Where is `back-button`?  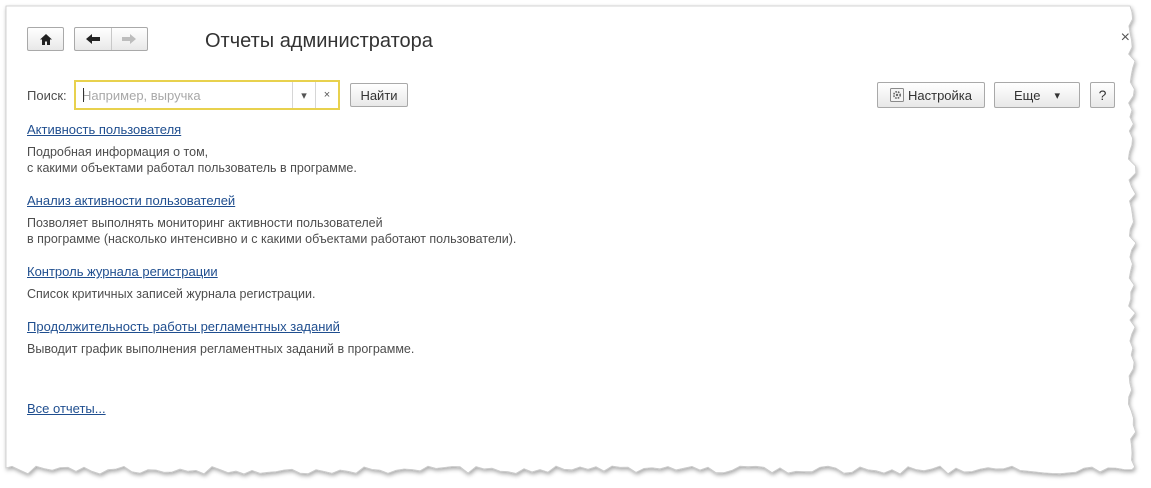
back-button is located at coordinates (93, 39).